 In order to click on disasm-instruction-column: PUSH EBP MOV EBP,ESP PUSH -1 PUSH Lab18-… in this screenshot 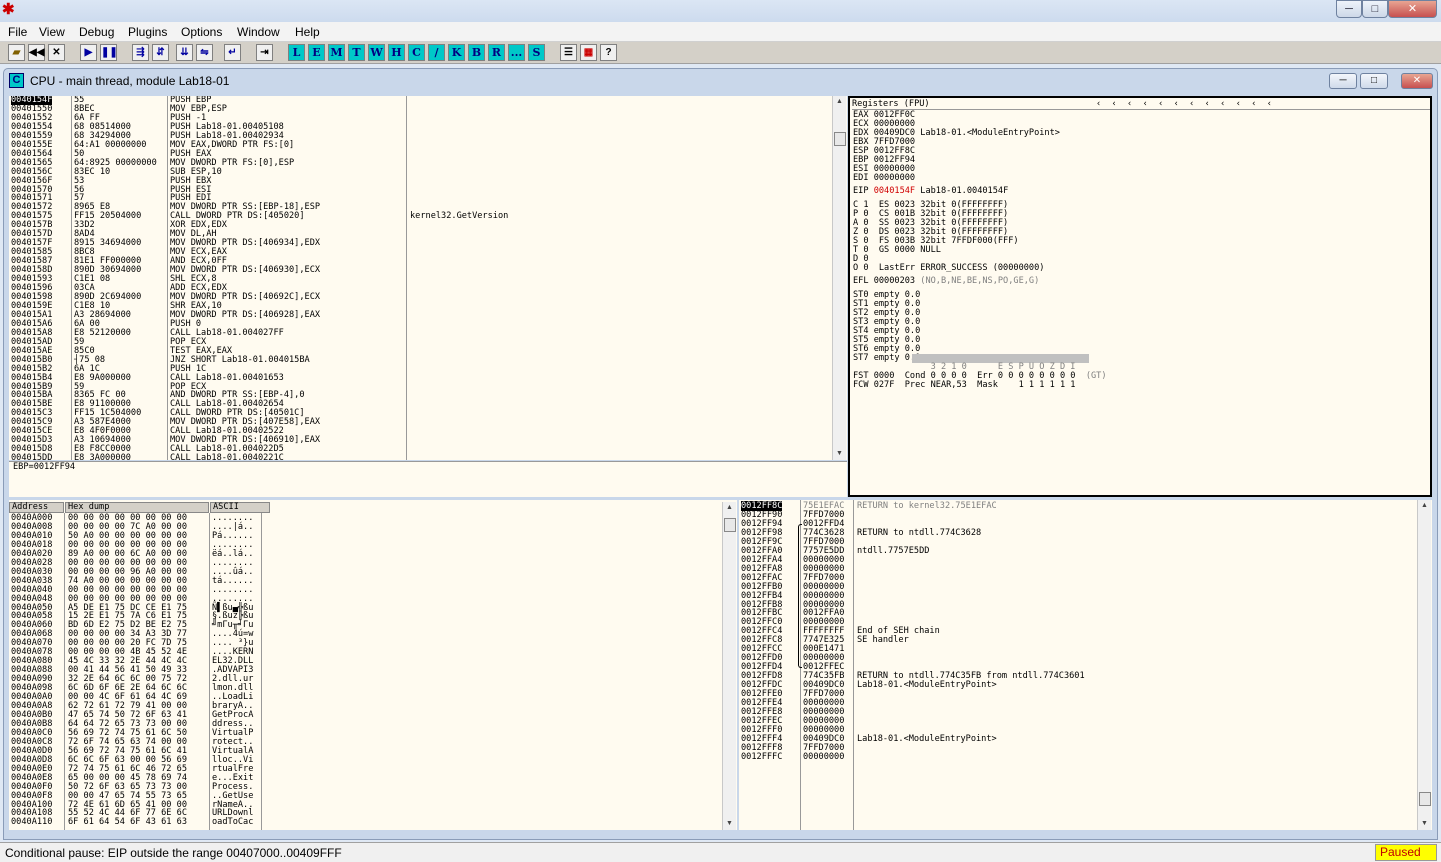, I will do `click(245, 278)`.